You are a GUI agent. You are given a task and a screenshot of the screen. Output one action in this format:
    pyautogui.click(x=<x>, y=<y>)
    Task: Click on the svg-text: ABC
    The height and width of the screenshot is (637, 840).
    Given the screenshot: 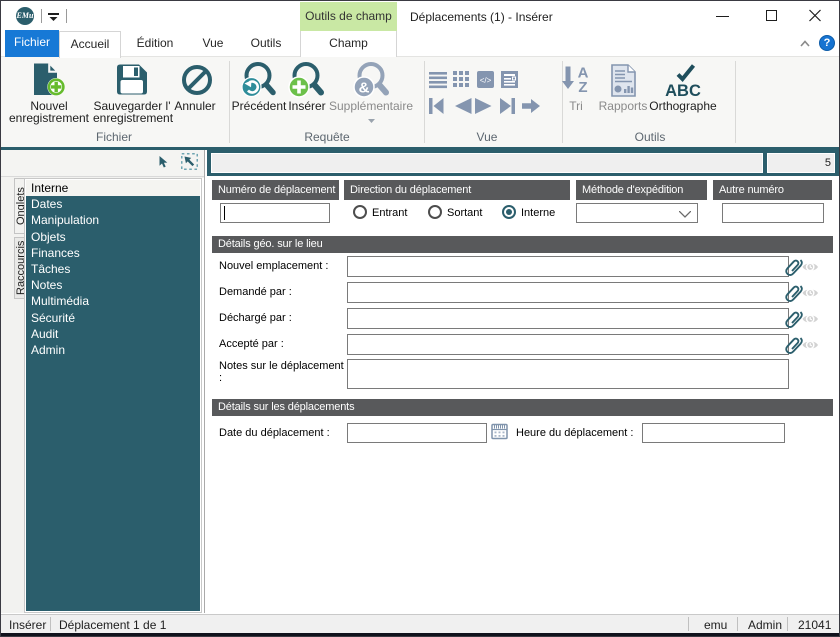 What is the action you would take?
    pyautogui.click(x=683, y=91)
    